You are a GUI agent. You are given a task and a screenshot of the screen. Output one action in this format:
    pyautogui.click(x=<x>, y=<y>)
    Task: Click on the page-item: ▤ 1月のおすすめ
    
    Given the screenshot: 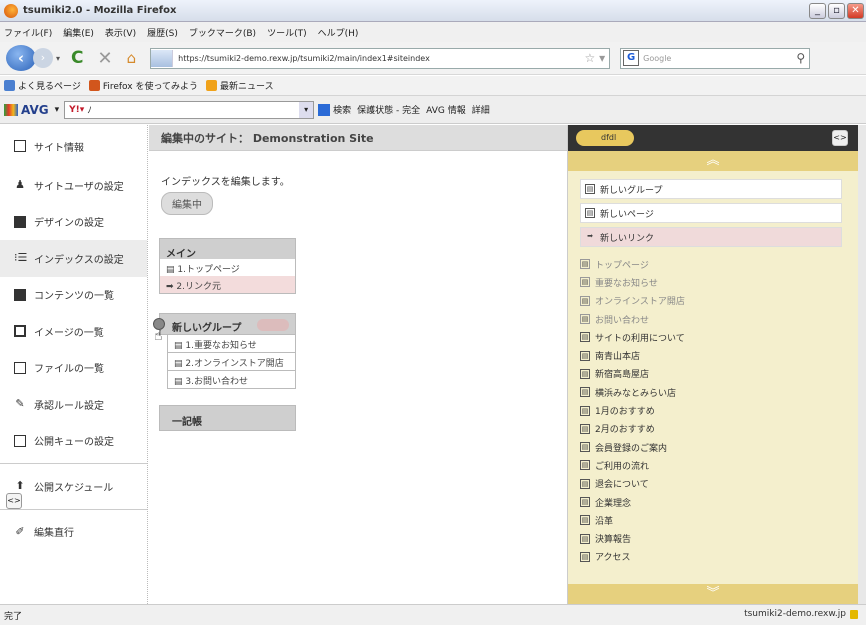 What is the action you would take?
    pyautogui.click(x=719, y=410)
    